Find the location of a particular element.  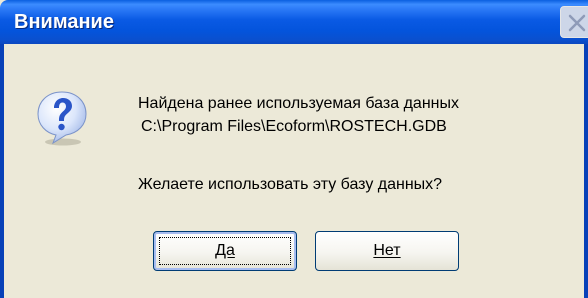

no-button-label: Нет is located at coordinates (387, 250).